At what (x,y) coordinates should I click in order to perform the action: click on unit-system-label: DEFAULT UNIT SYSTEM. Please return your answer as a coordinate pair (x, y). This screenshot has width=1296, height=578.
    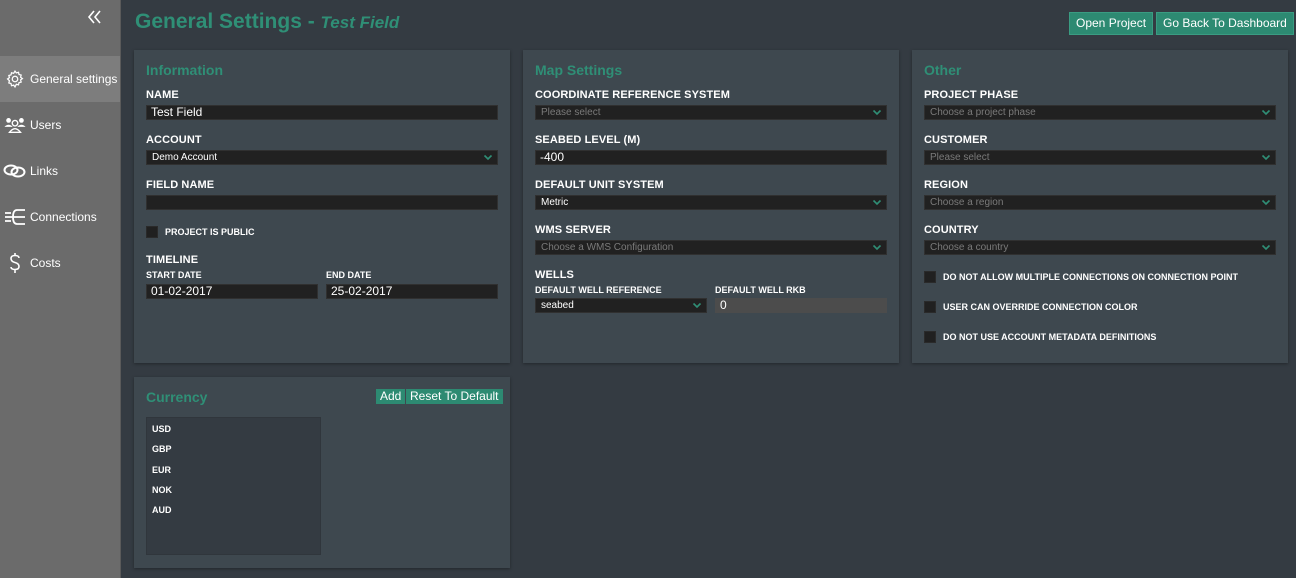
    Looking at the image, I should click on (599, 185).